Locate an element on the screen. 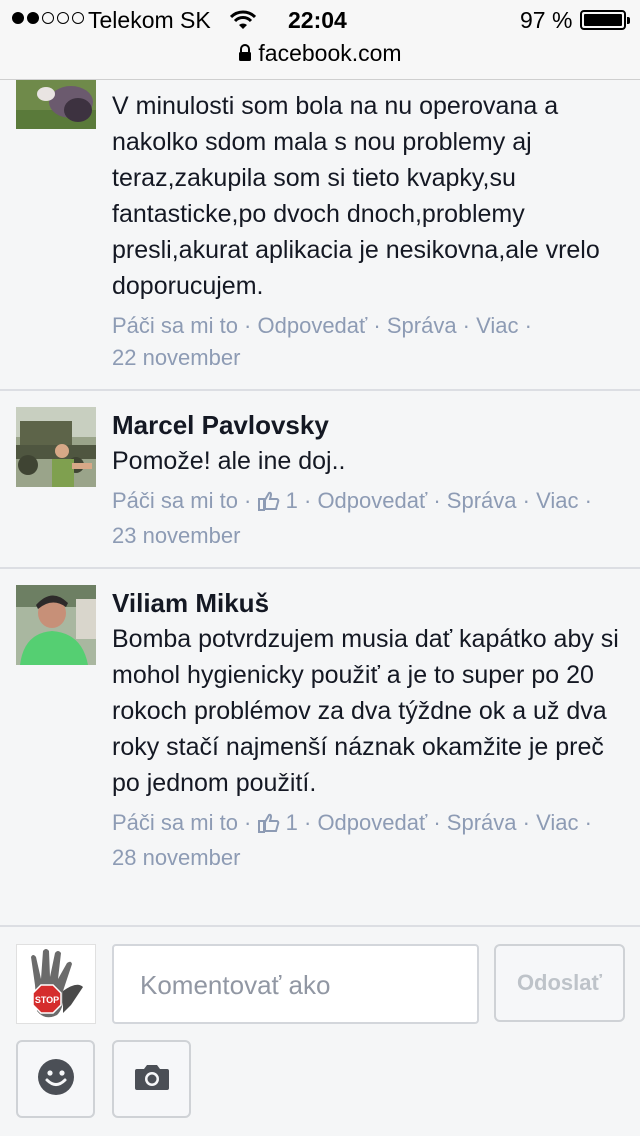  clock: 22:04 is located at coordinates (317, 20).